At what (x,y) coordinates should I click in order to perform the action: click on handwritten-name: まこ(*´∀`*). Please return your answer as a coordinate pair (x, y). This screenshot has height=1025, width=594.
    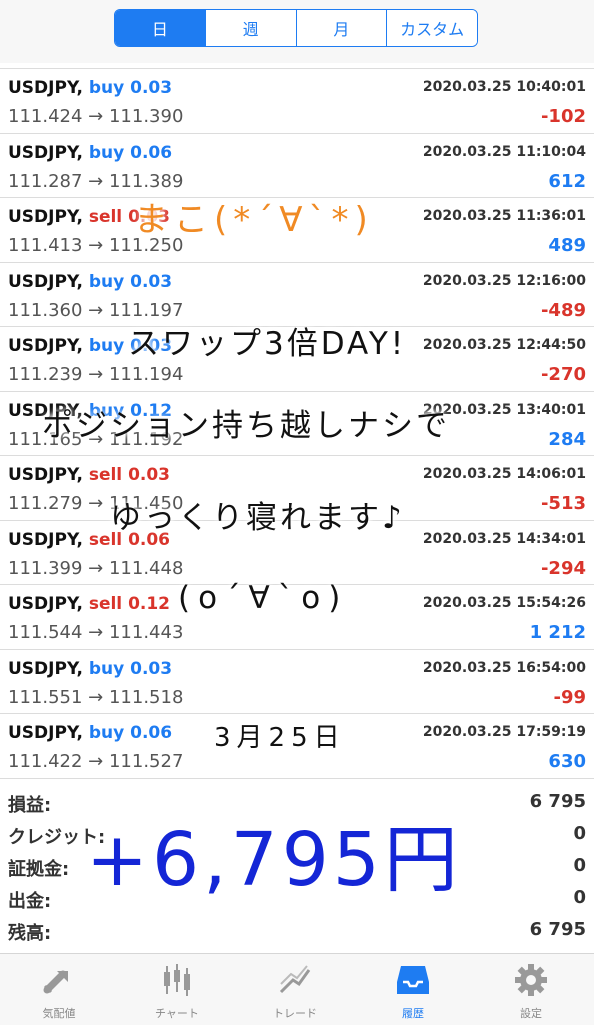
    Looking at the image, I should click on (254, 220).